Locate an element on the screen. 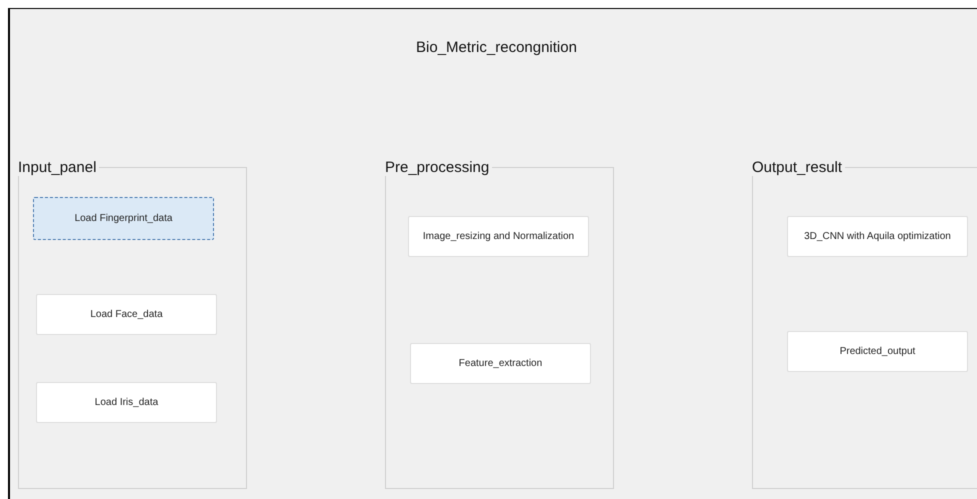  panel-title: Pre_processing is located at coordinates (437, 167).